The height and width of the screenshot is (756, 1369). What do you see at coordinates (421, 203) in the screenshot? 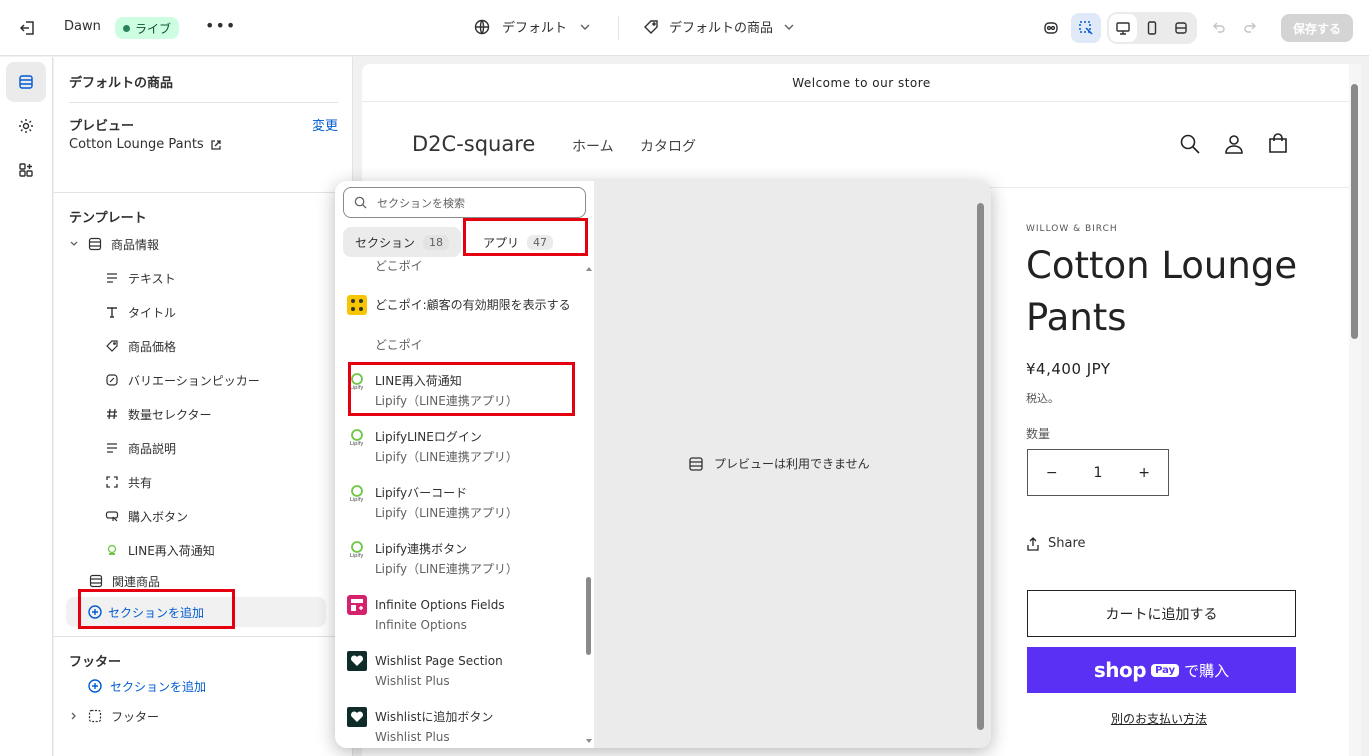
I see `search-placeholder: セクションを検索` at bounding box center [421, 203].